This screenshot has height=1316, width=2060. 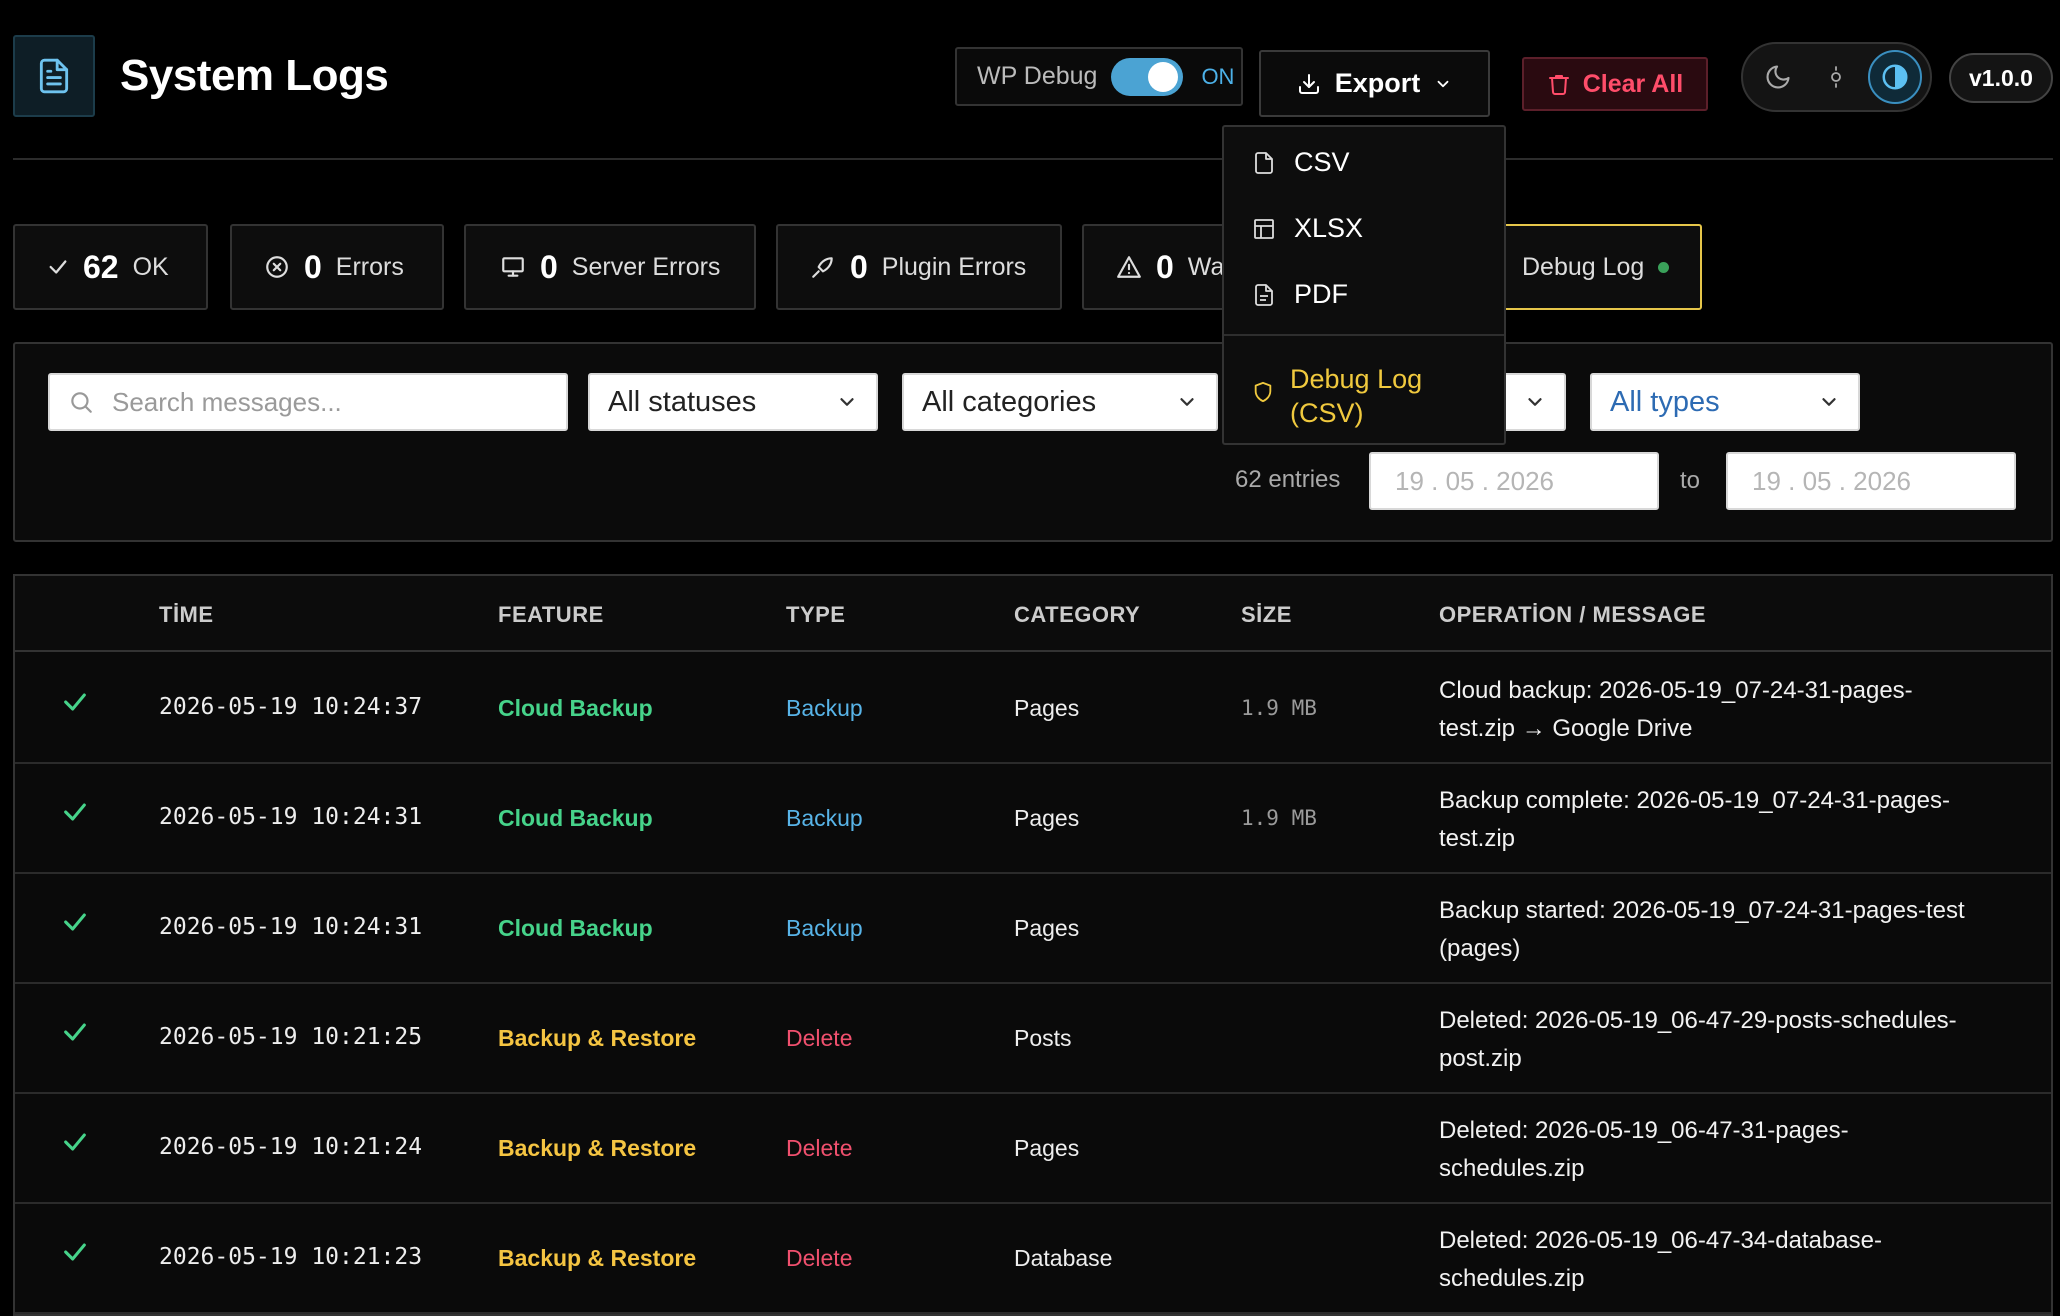 What do you see at coordinates (1147, 76) in the screenshot?
I see `toggle-switch` at bounding box center [1147, 76].